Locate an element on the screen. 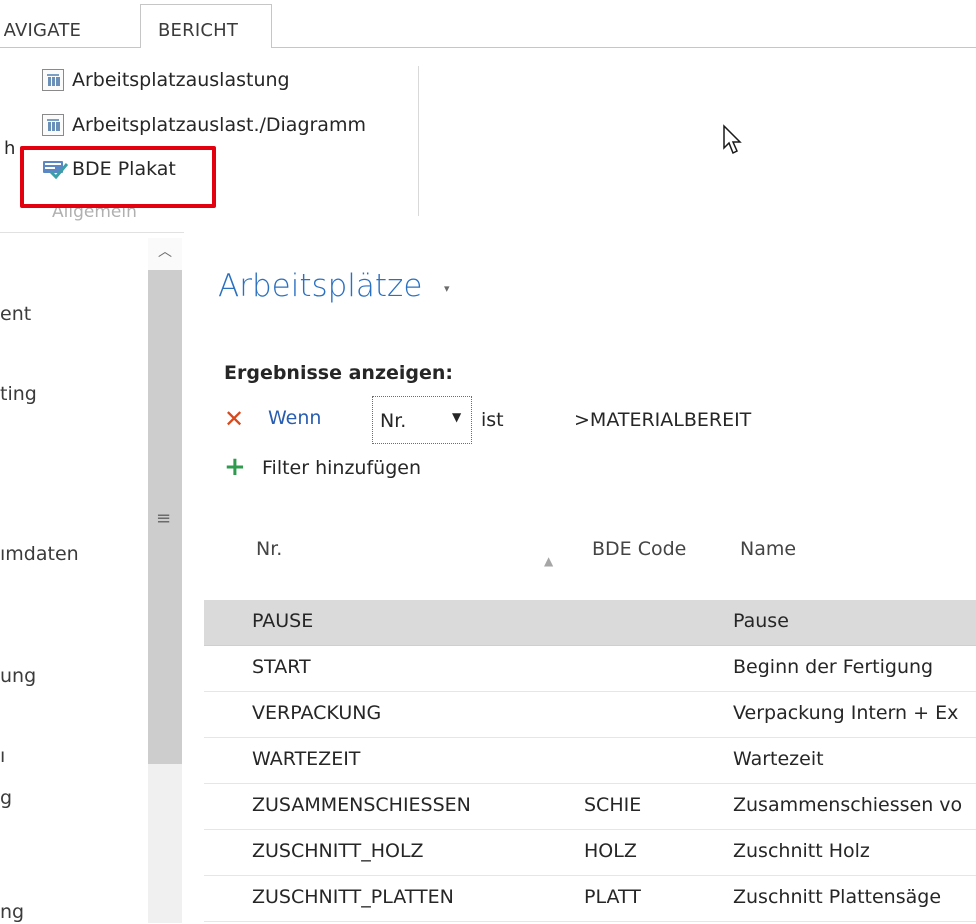 Image resolution: width=976 pixels, height=924 pixels. table-row: START Beginn der Fertigung is located at coordinates (590, 669).